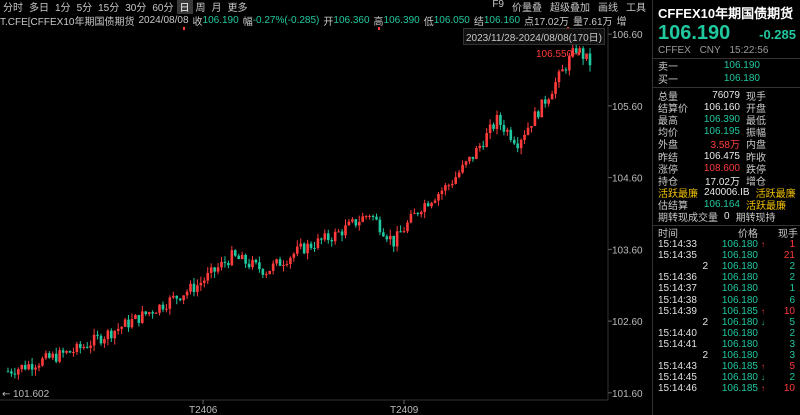  Describe the element at coordinates (726, 233) in the screenshot. I see `tick-header: 时间 价格 现手` at that location.